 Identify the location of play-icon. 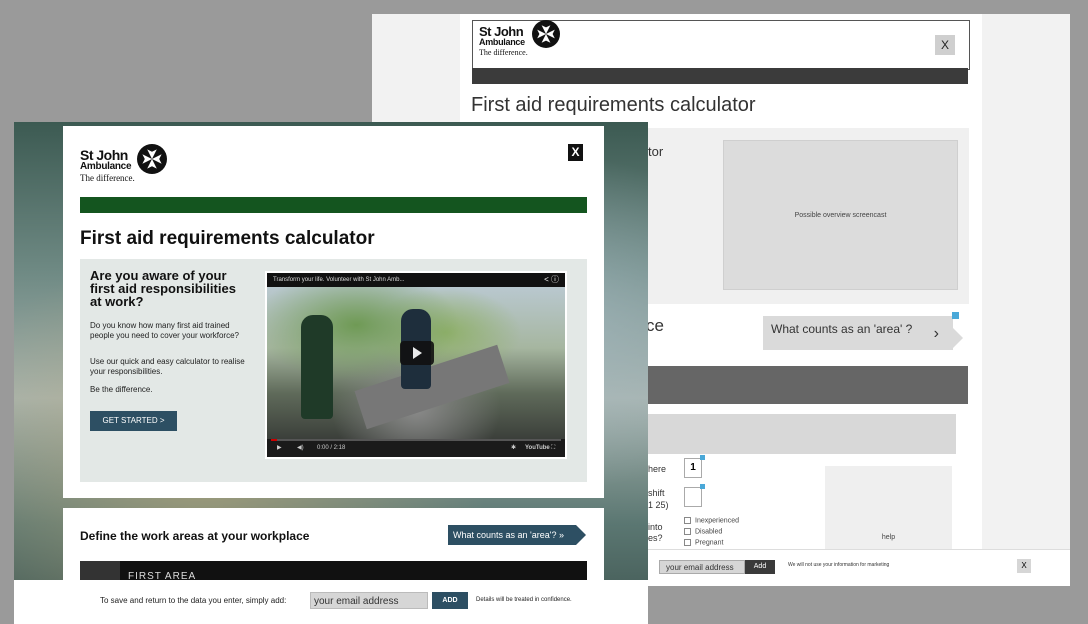
(417, 353).